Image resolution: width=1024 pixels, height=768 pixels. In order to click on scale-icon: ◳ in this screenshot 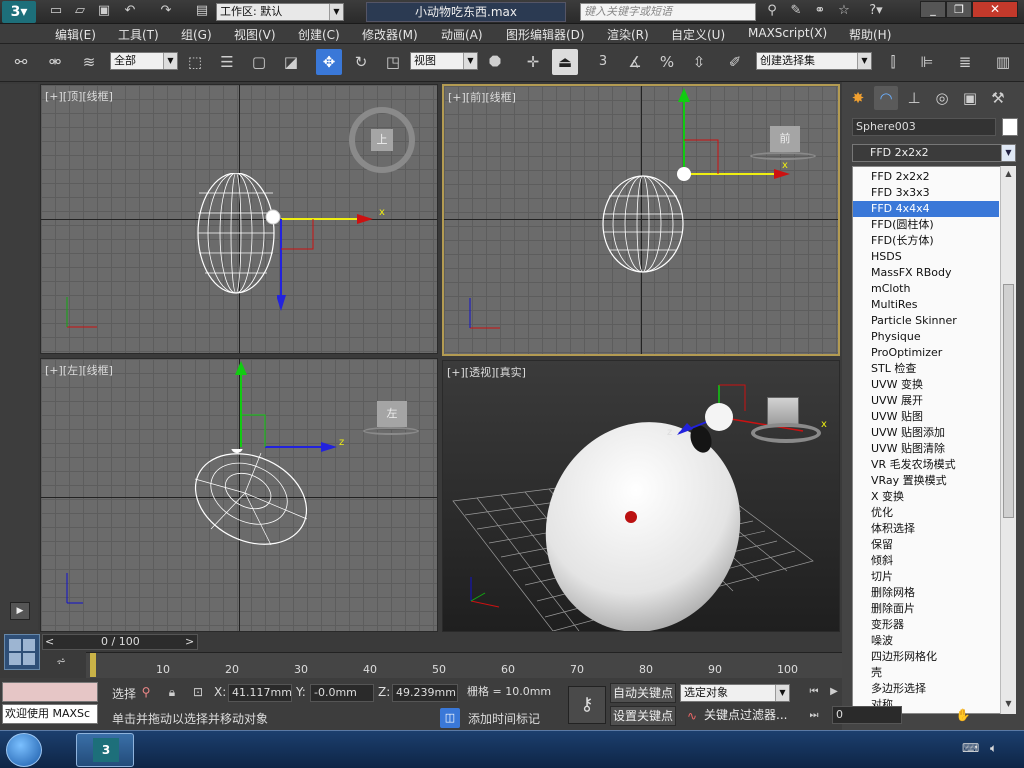, I will do `click(393, 62)`.